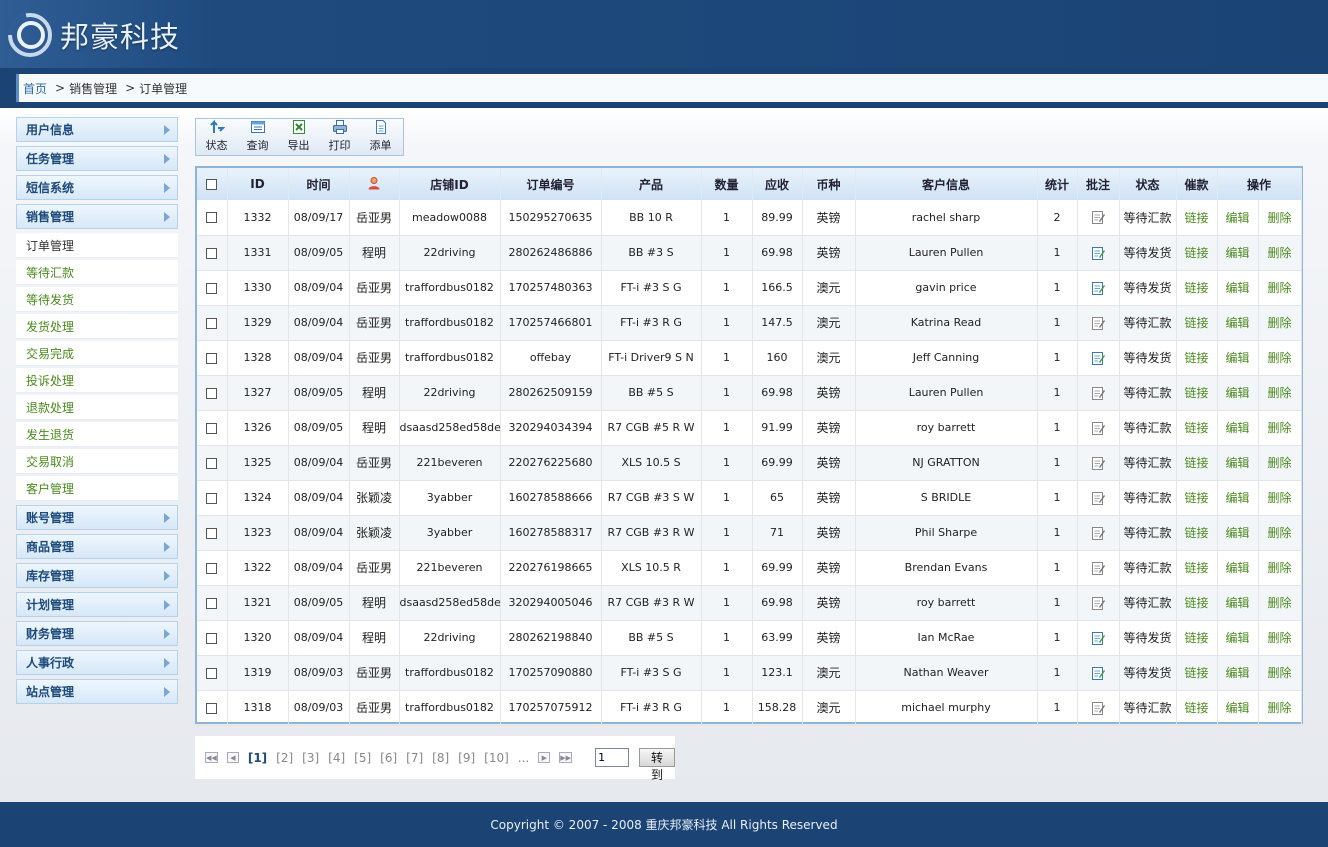  What do you see at coordinates (551, 184) in the screenshot?
I see `col-header-order-no: 订单编号` at bounding box center [551, 184].